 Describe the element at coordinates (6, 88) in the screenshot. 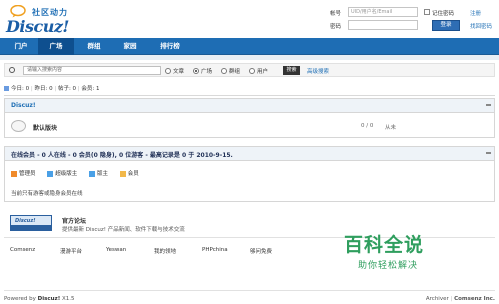

I see `stats-icon` at that location.